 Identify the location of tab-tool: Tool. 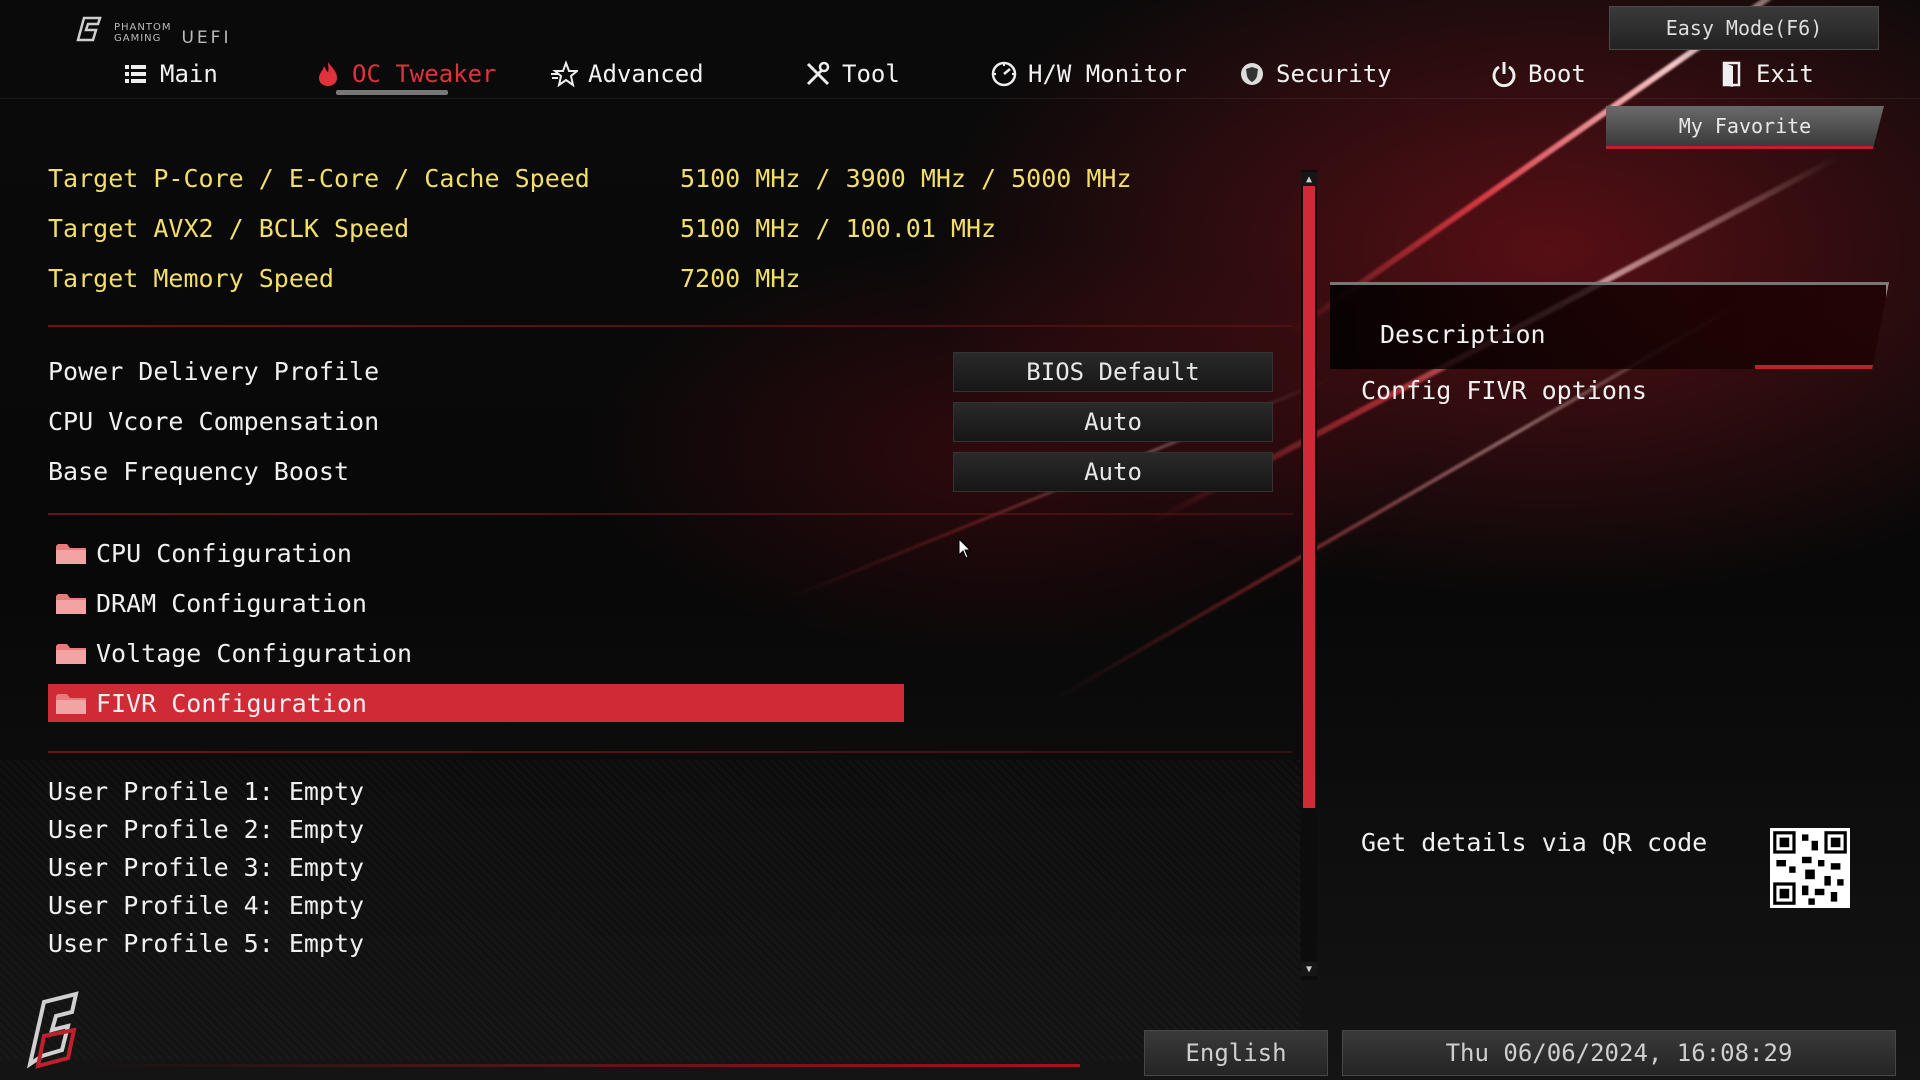
(852, 74).